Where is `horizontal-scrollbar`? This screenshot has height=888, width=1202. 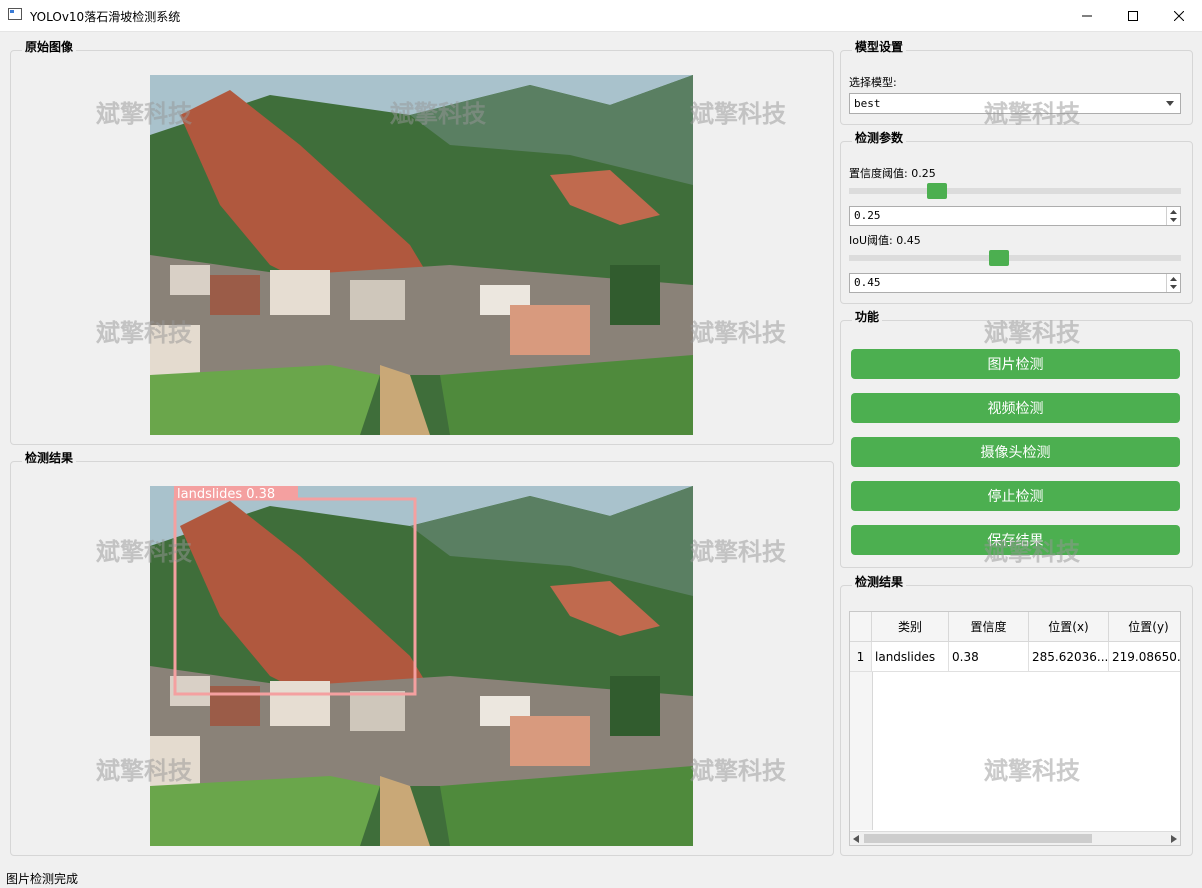
horizontal-scrollbar is located at coordinates (1015, 838).